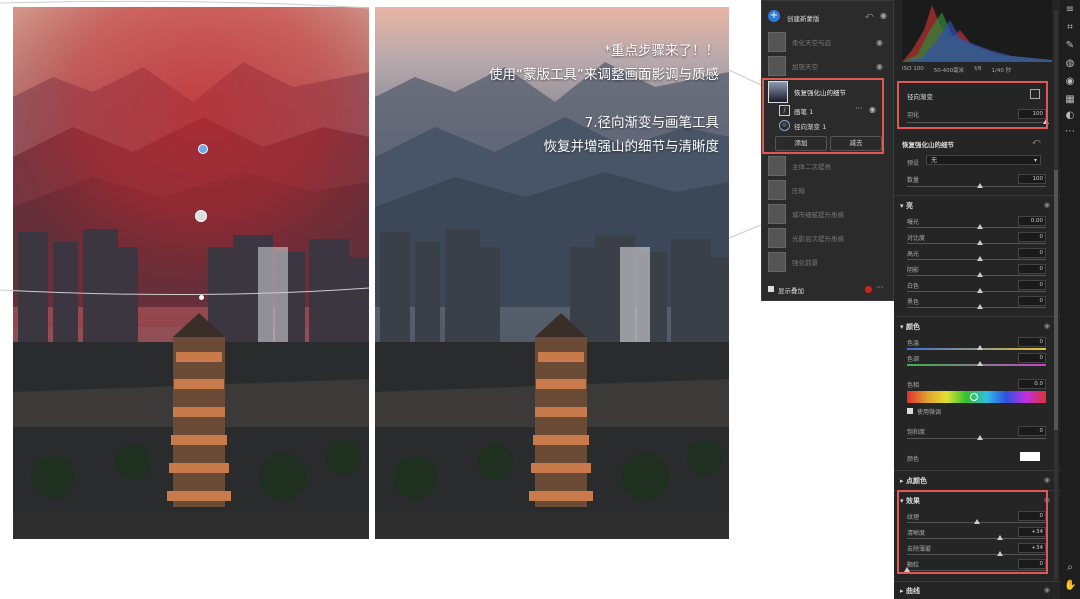 The height and width of the screenshot is (599, 1080). What do you see at coordinates (975, 482) in the screenshot?
I see `section-point-color: ▸ 点颜色 ◉` at bounding box center [975, 482].